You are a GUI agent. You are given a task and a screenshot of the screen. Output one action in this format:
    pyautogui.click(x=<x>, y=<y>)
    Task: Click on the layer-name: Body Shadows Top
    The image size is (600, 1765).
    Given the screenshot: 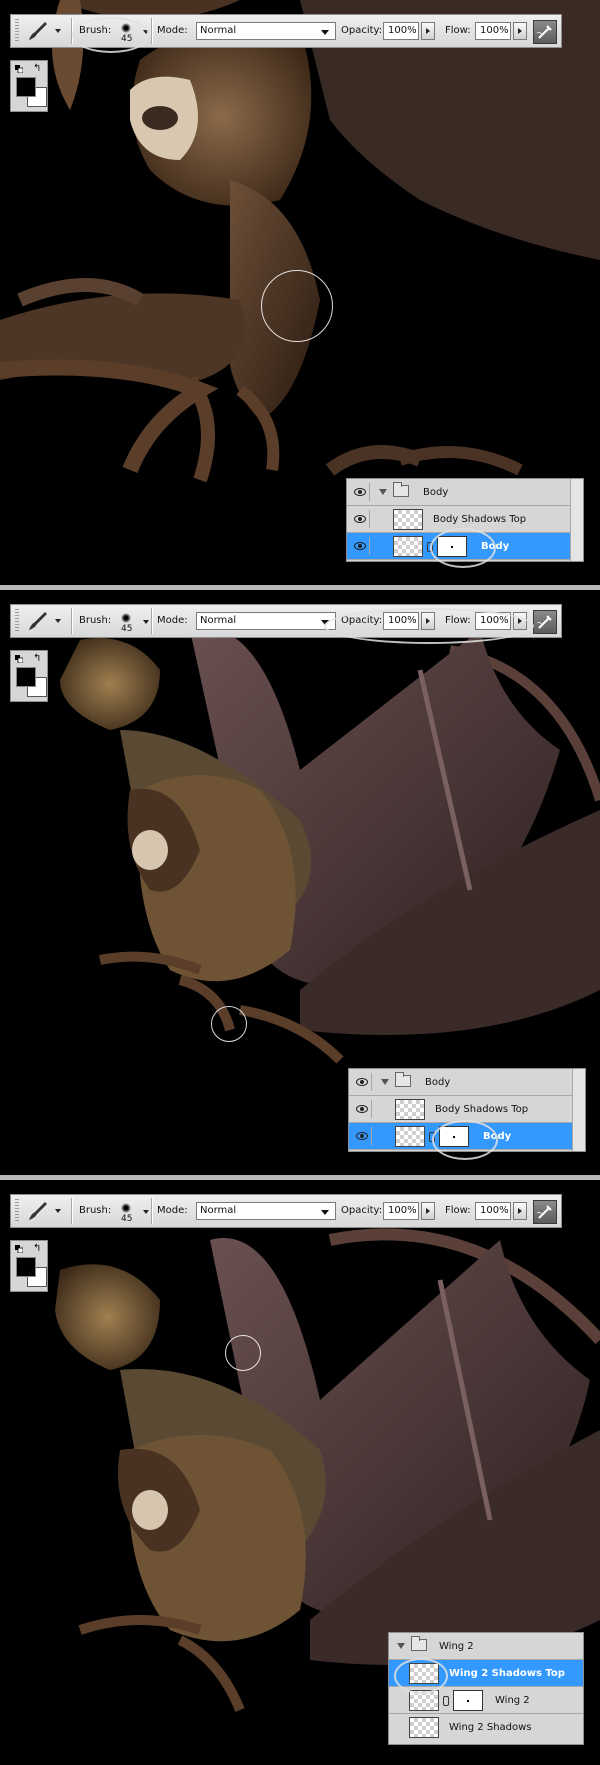 What is the action you would take?
    pyautogui.click(x=482, y=1109)
    